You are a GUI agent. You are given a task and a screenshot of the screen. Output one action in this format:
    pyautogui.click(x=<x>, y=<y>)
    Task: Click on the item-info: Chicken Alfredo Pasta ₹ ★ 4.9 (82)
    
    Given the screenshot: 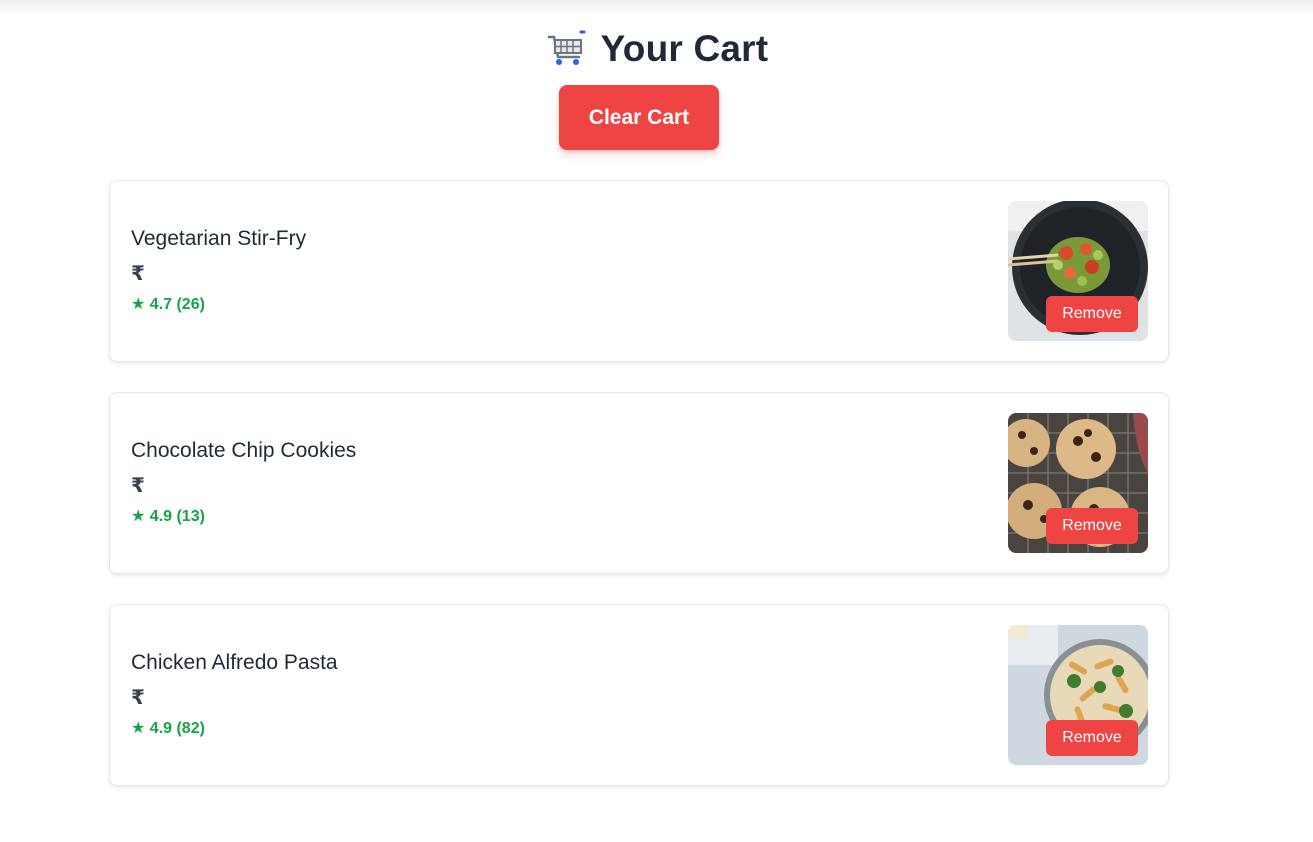 What is the action you would take?
    pyautogui.click(x=234, y=694)
    